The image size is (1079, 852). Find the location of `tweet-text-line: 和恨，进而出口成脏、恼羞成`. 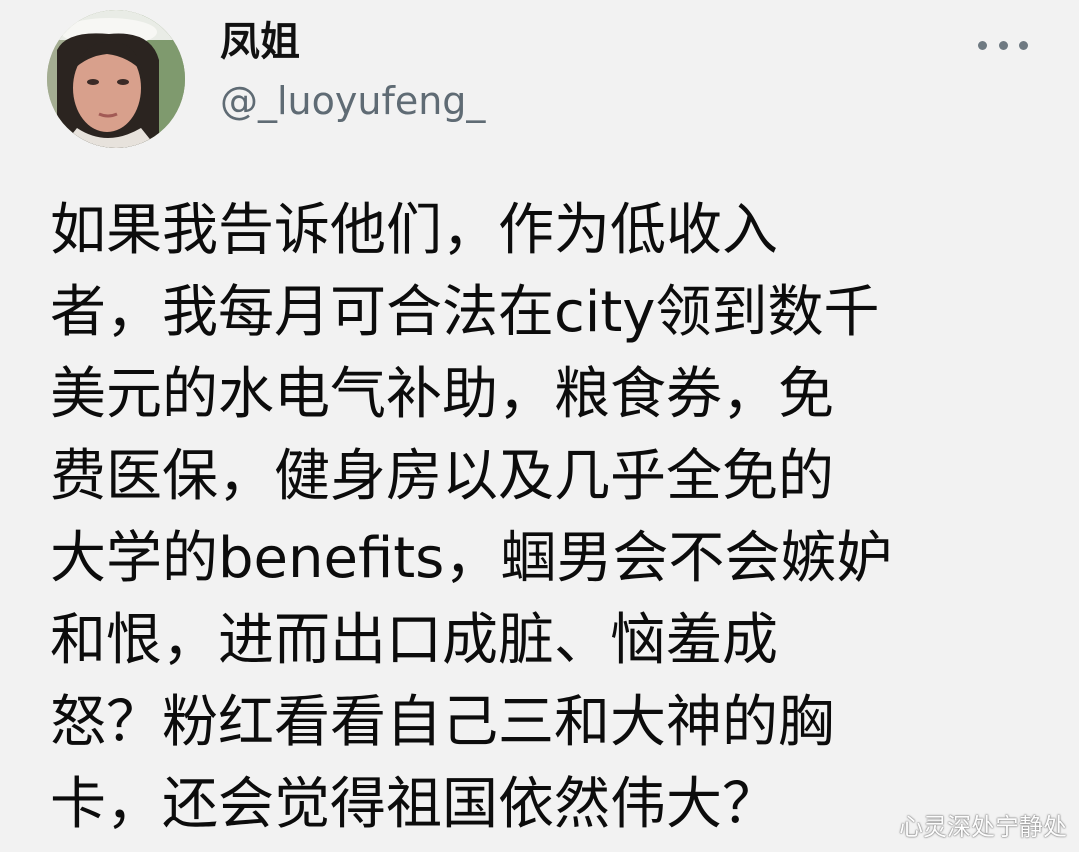

tweet-text-line: 和恨，进而出口成脏、恼羞成 is located at coordinates (414, 640).